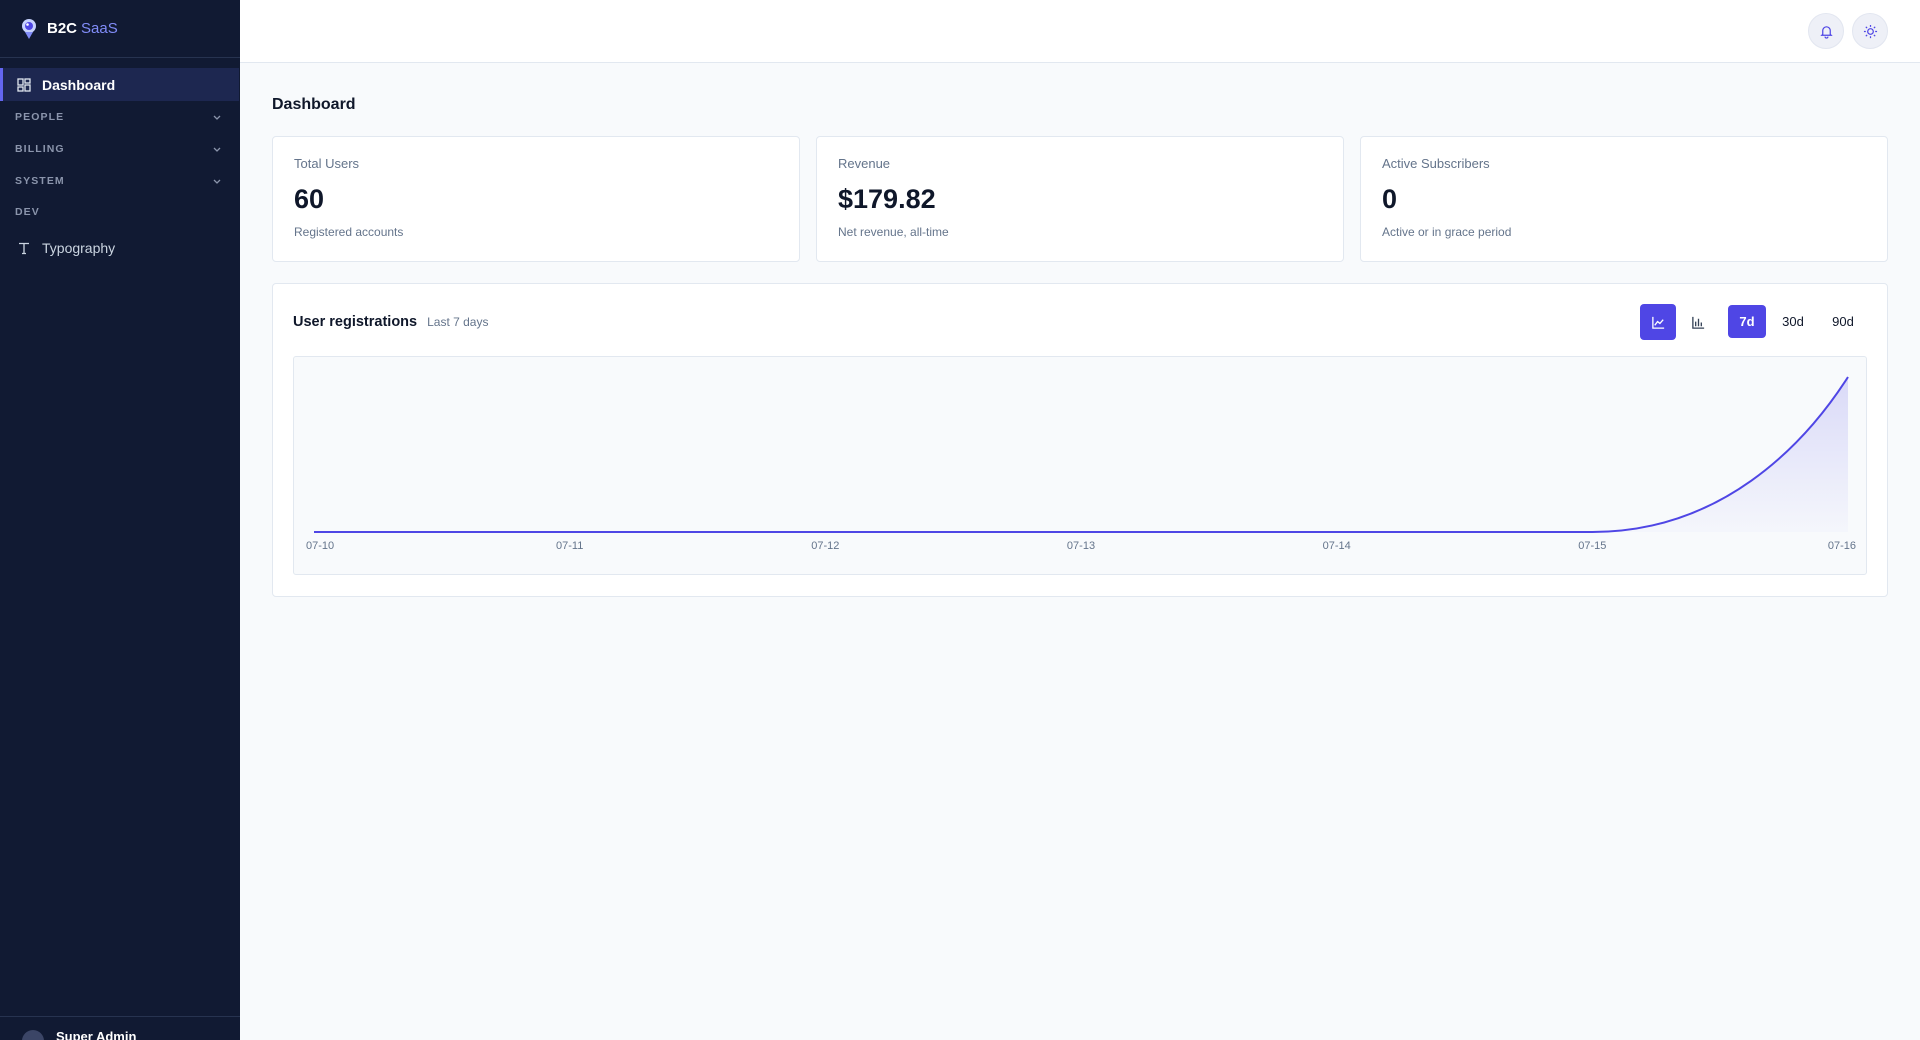  What do you see at coordinates (120, 1028) in the screenshot?
I see `sidebar-user: Super Admin` at bounding box center [120, 1028].